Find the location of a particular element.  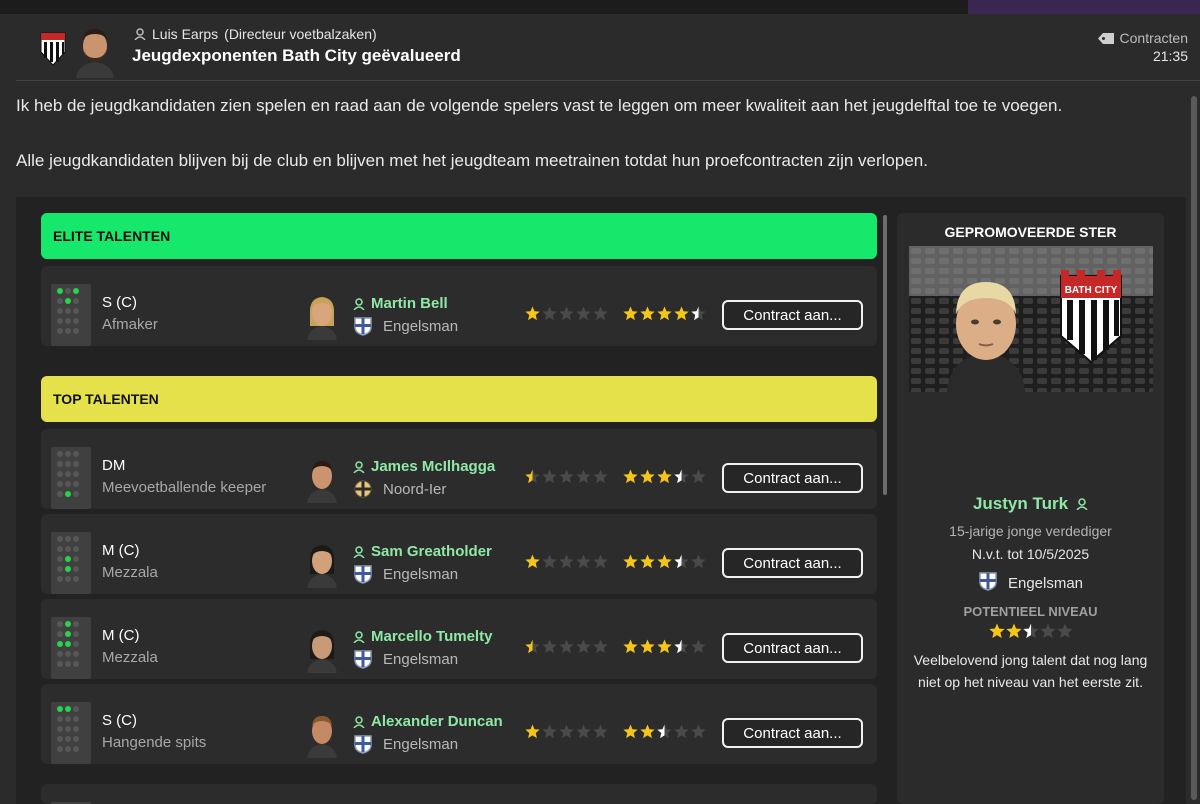

elite-section-label: ELITE TALENTEN is located at coordinates (112, 236).